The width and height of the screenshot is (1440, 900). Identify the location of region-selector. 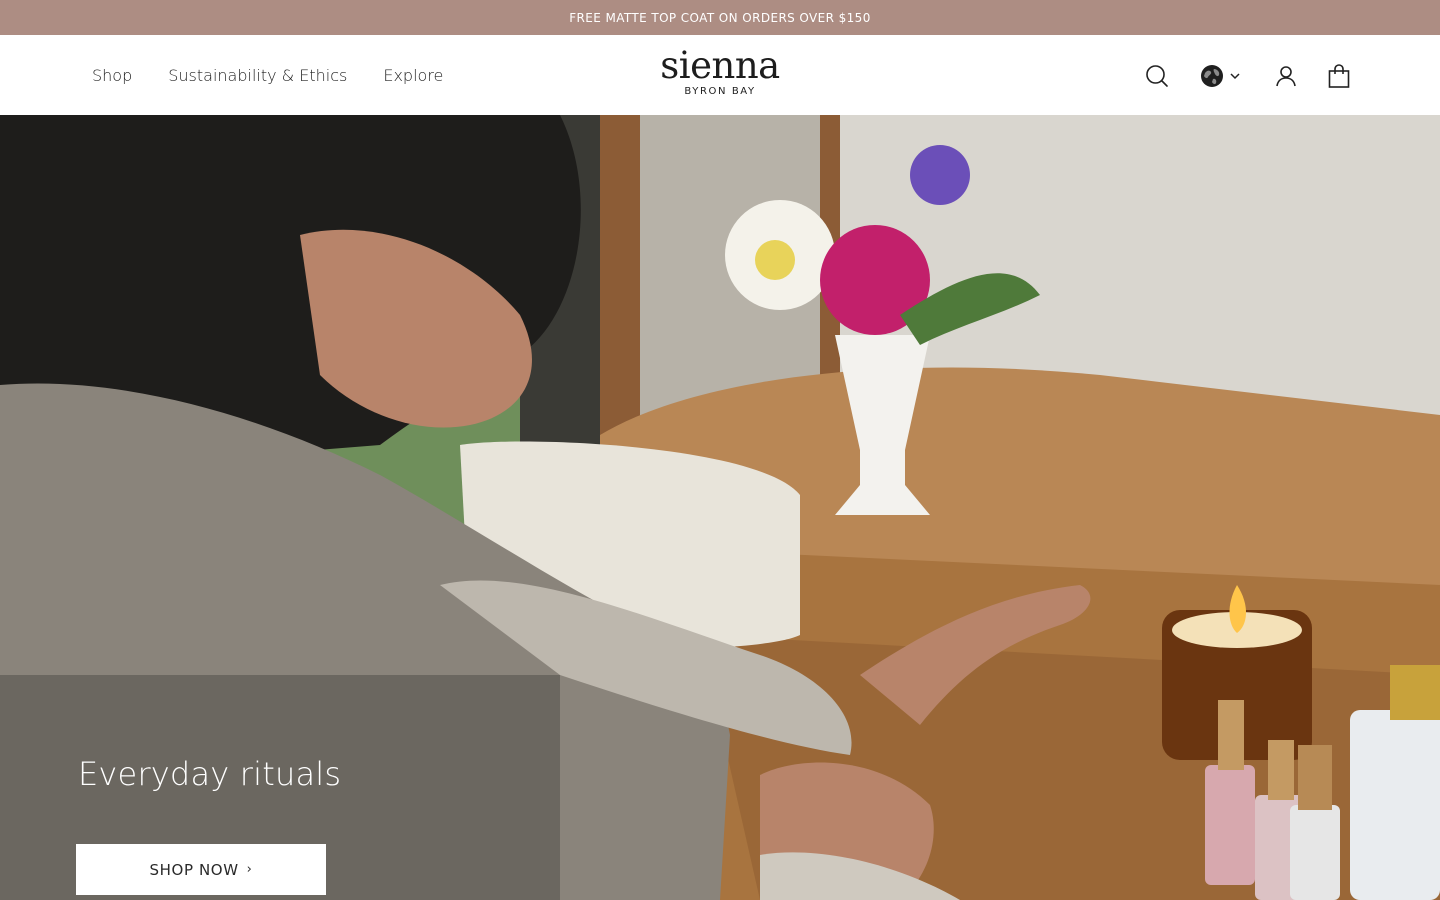
(1221, 76).